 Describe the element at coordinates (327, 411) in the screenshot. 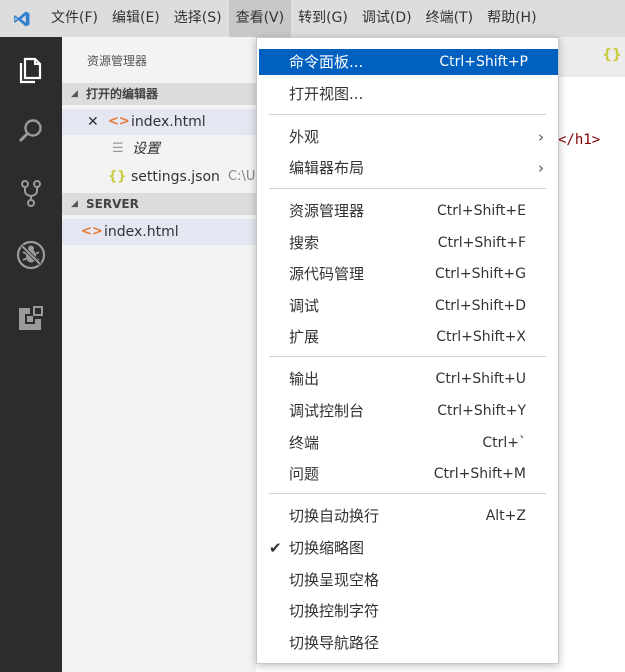

I see `menu-item-label: 调试控制台` at that location.